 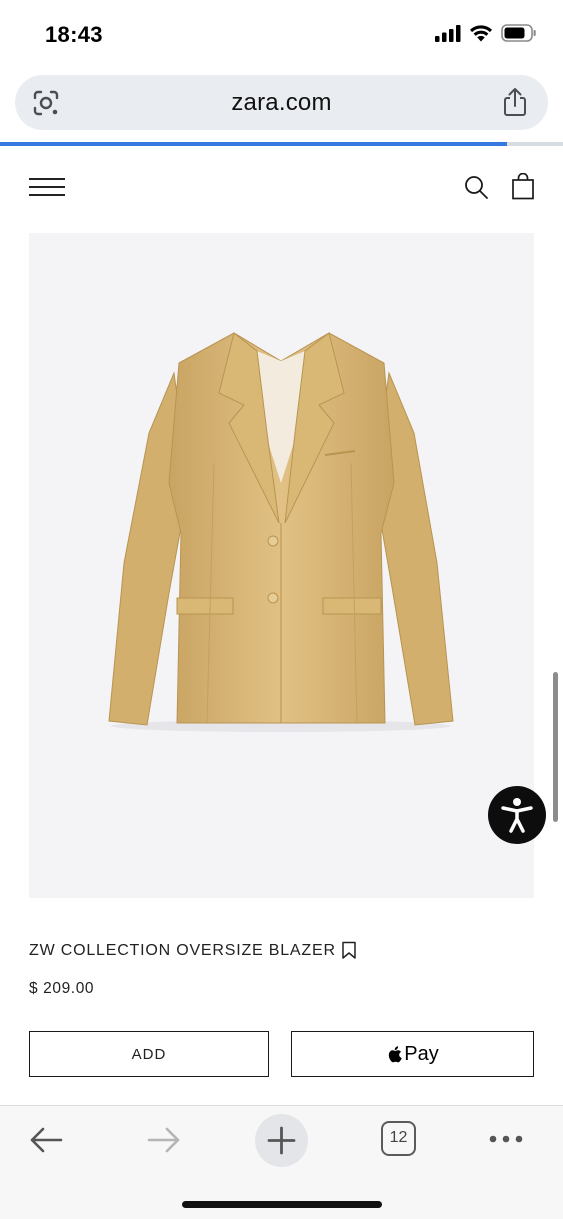 What do you see at coordinates (518, 33) in the screenshot?
I see `battery-icon` at bounding box center [518, 33].